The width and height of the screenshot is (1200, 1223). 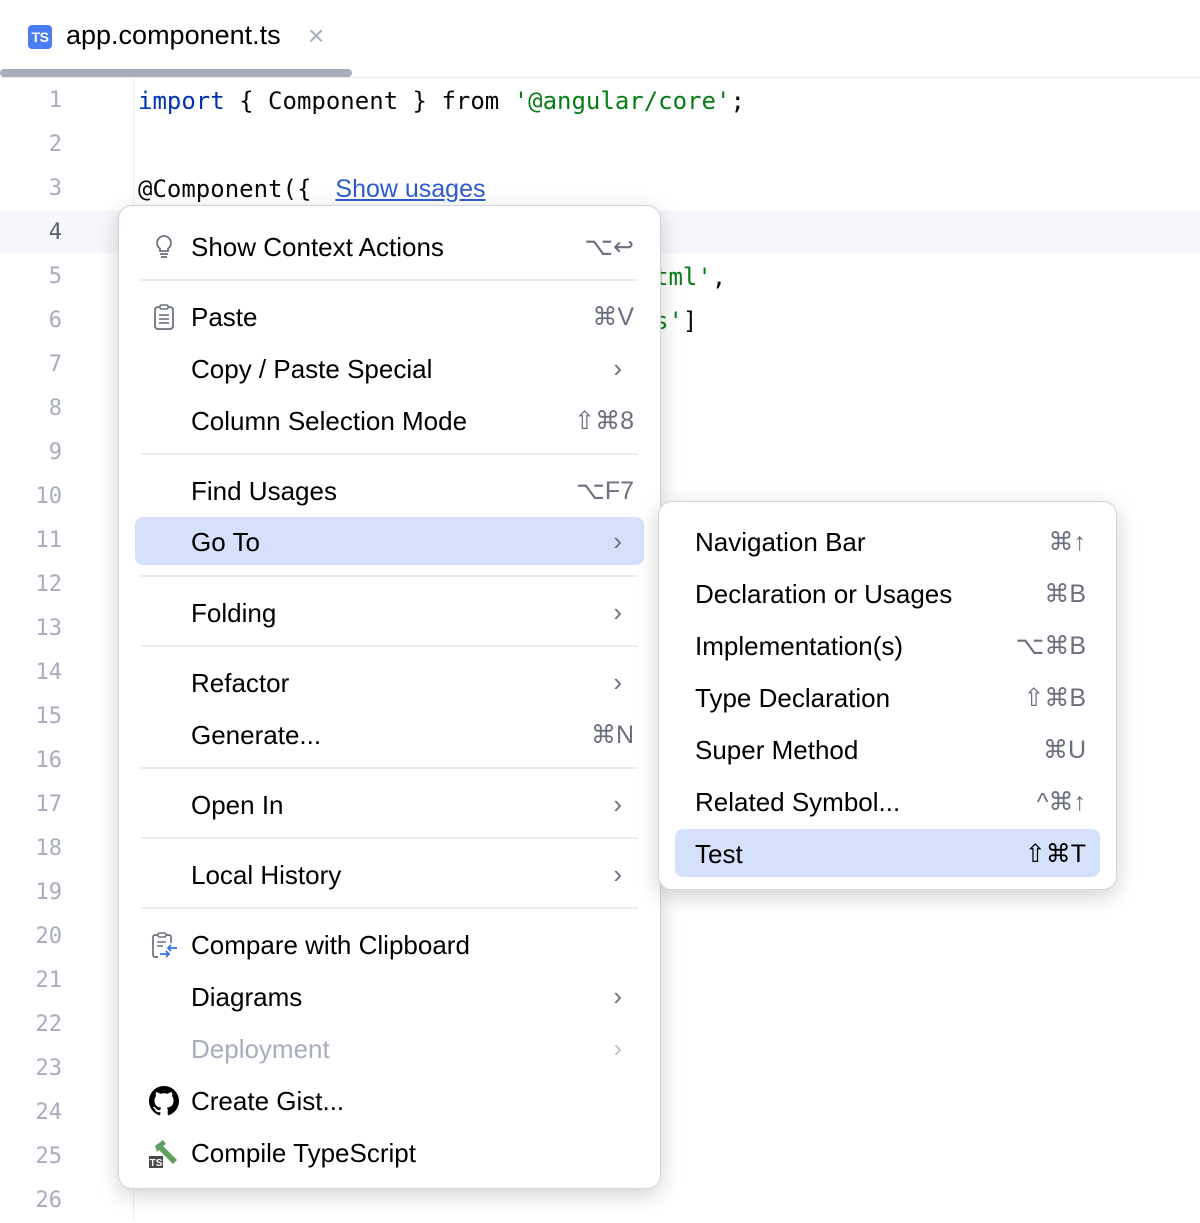 What do you see at coordinates (225, 542) in the screenshot?
I see `menu-item-label: Go To` at bounding box center [225, 542].